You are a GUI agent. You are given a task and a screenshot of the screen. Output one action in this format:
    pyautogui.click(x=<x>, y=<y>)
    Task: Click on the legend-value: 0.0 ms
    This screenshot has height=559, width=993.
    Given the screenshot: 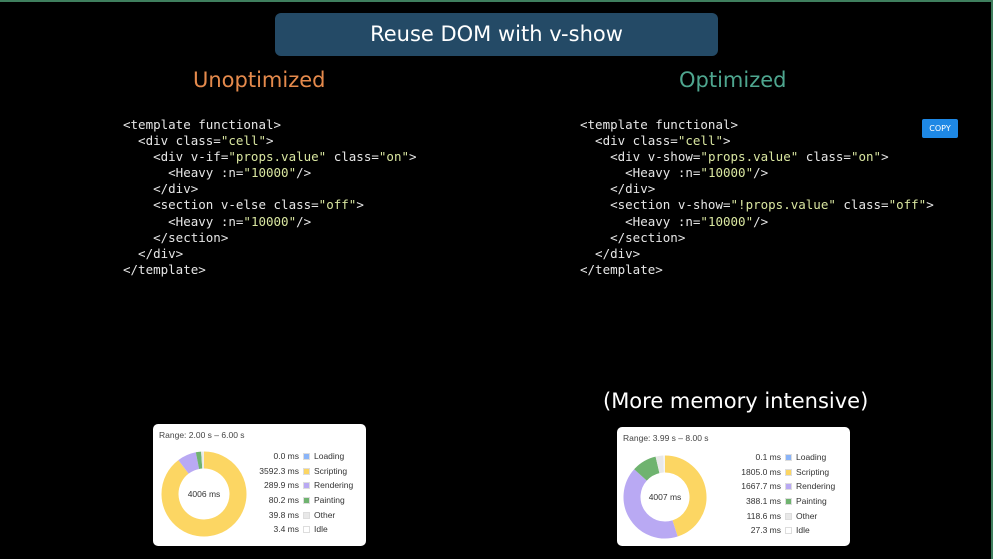 What is the action you would take?
    pyautogui.click(x=286, y=456)
    